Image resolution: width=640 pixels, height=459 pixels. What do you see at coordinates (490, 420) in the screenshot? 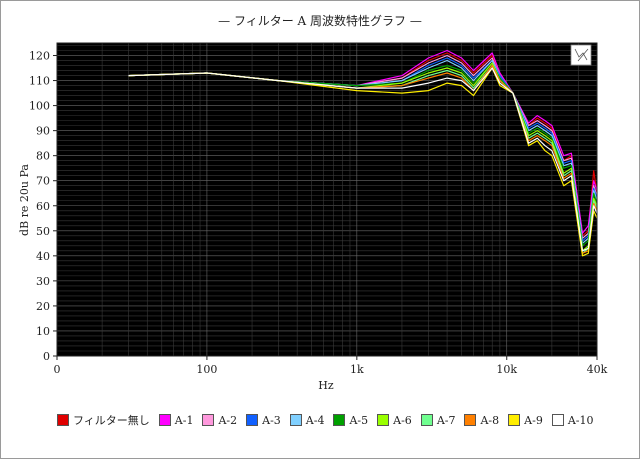
I see `legend-label: A-8` at bounding box center [490, 420].